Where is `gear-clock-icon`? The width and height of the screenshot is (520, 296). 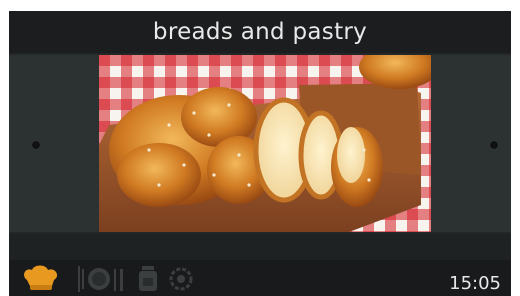 gear-clock-icon is located at coordinates (181, 279).